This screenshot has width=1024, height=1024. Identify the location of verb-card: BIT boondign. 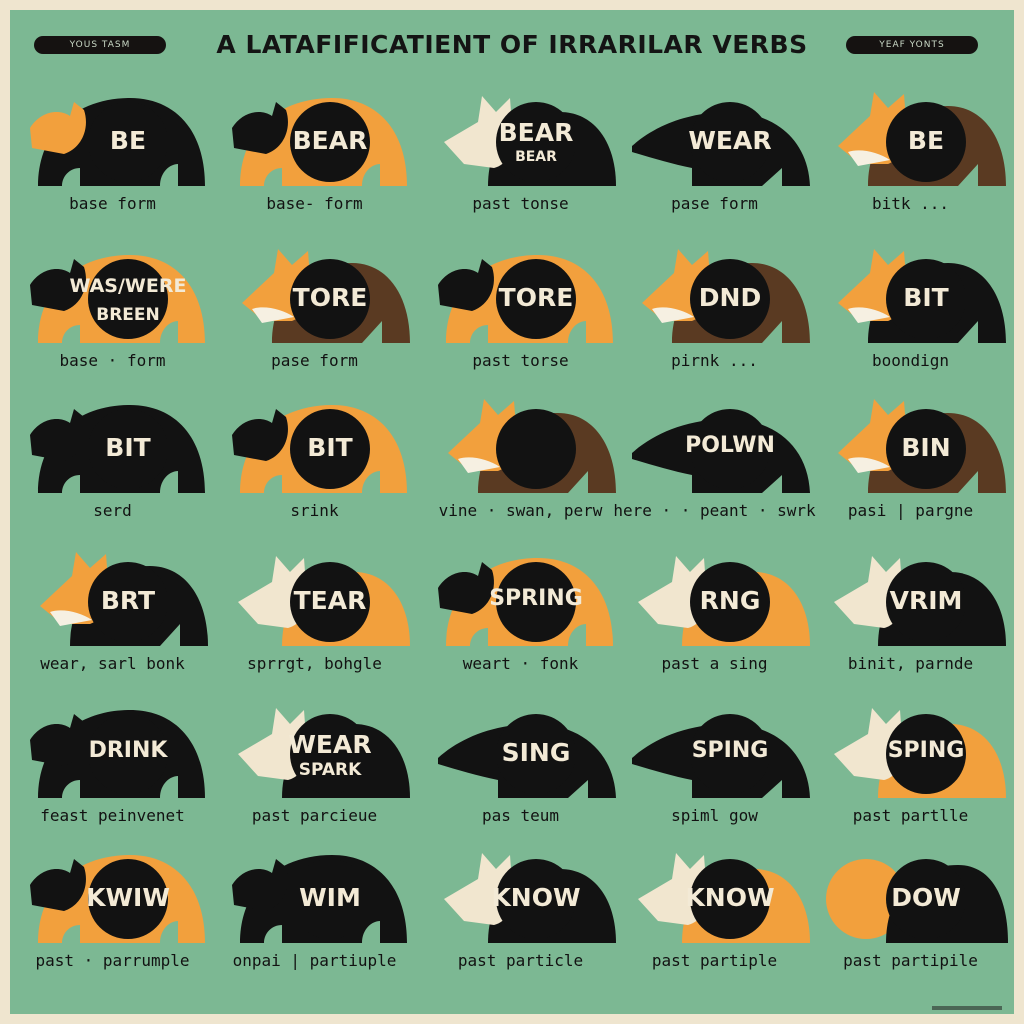
(910, 309).